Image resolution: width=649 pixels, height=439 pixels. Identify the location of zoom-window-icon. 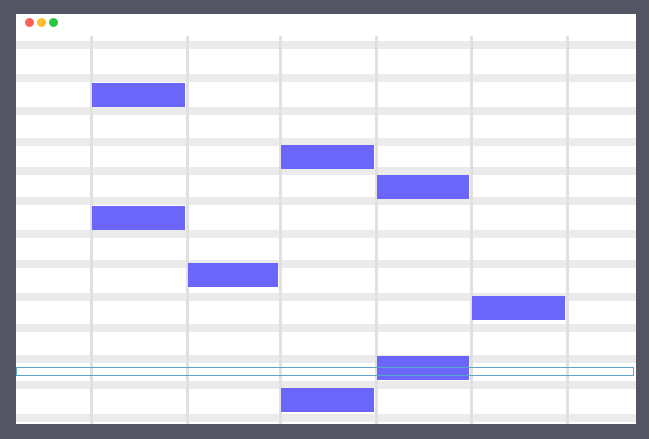
(53, 22).